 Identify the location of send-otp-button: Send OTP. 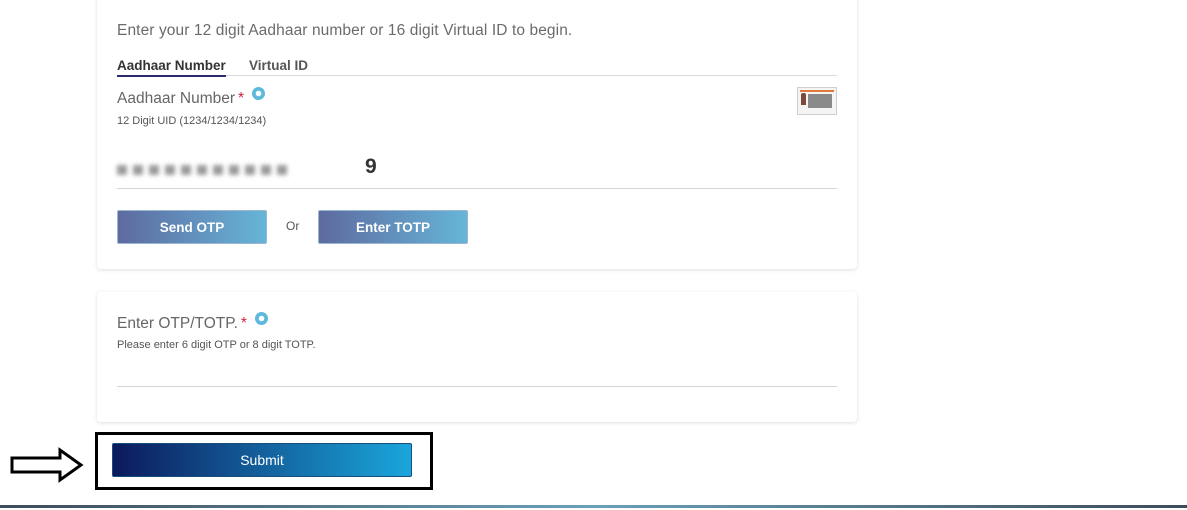
(192, 227).